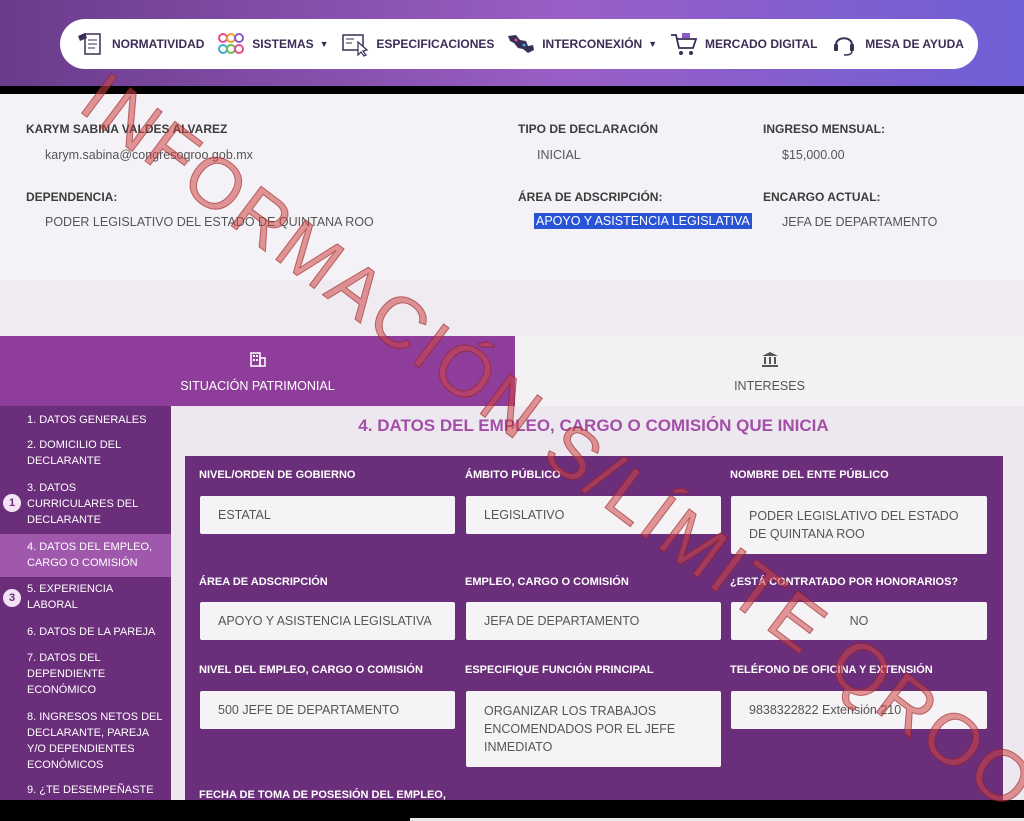 This screenshot has height=821, width=1024. What do you see at coordinates (72, 197) in the screenshot?
I see `dependencia-label: DEPENDENCIA:` at bounding box center [72, 197].